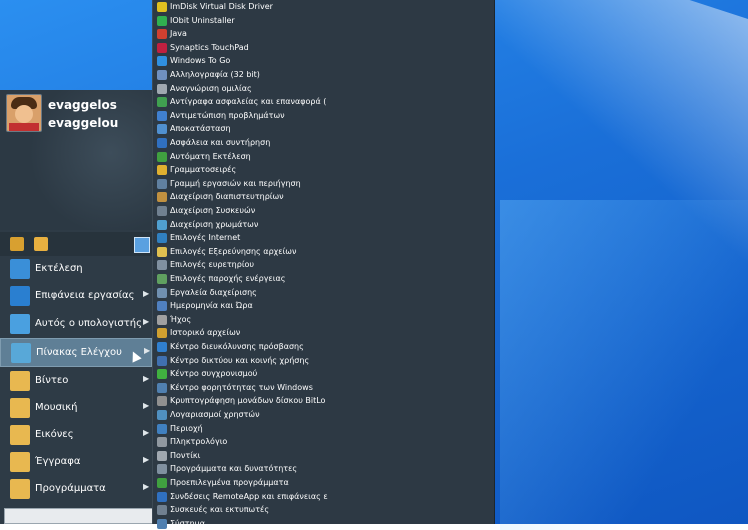 The height and width of the screenshot is (530, 748). What do you see at coordinates (75, 268) in the screenshot?
I see `start-menu-item: Εκτέλεση` at bounding box center [75, 268].